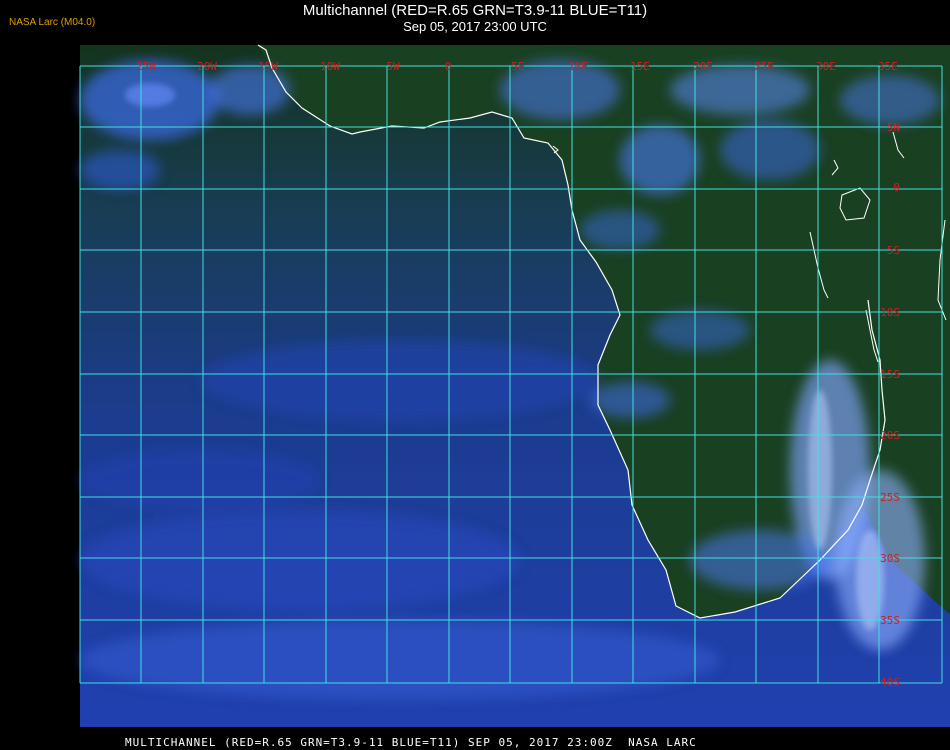 The height and width of the screenshot is (750, 950). What do you see at coordinates (893, 250) in the screenshot?
I see `latitude-label: 5S` at bounding box center [893, 250].